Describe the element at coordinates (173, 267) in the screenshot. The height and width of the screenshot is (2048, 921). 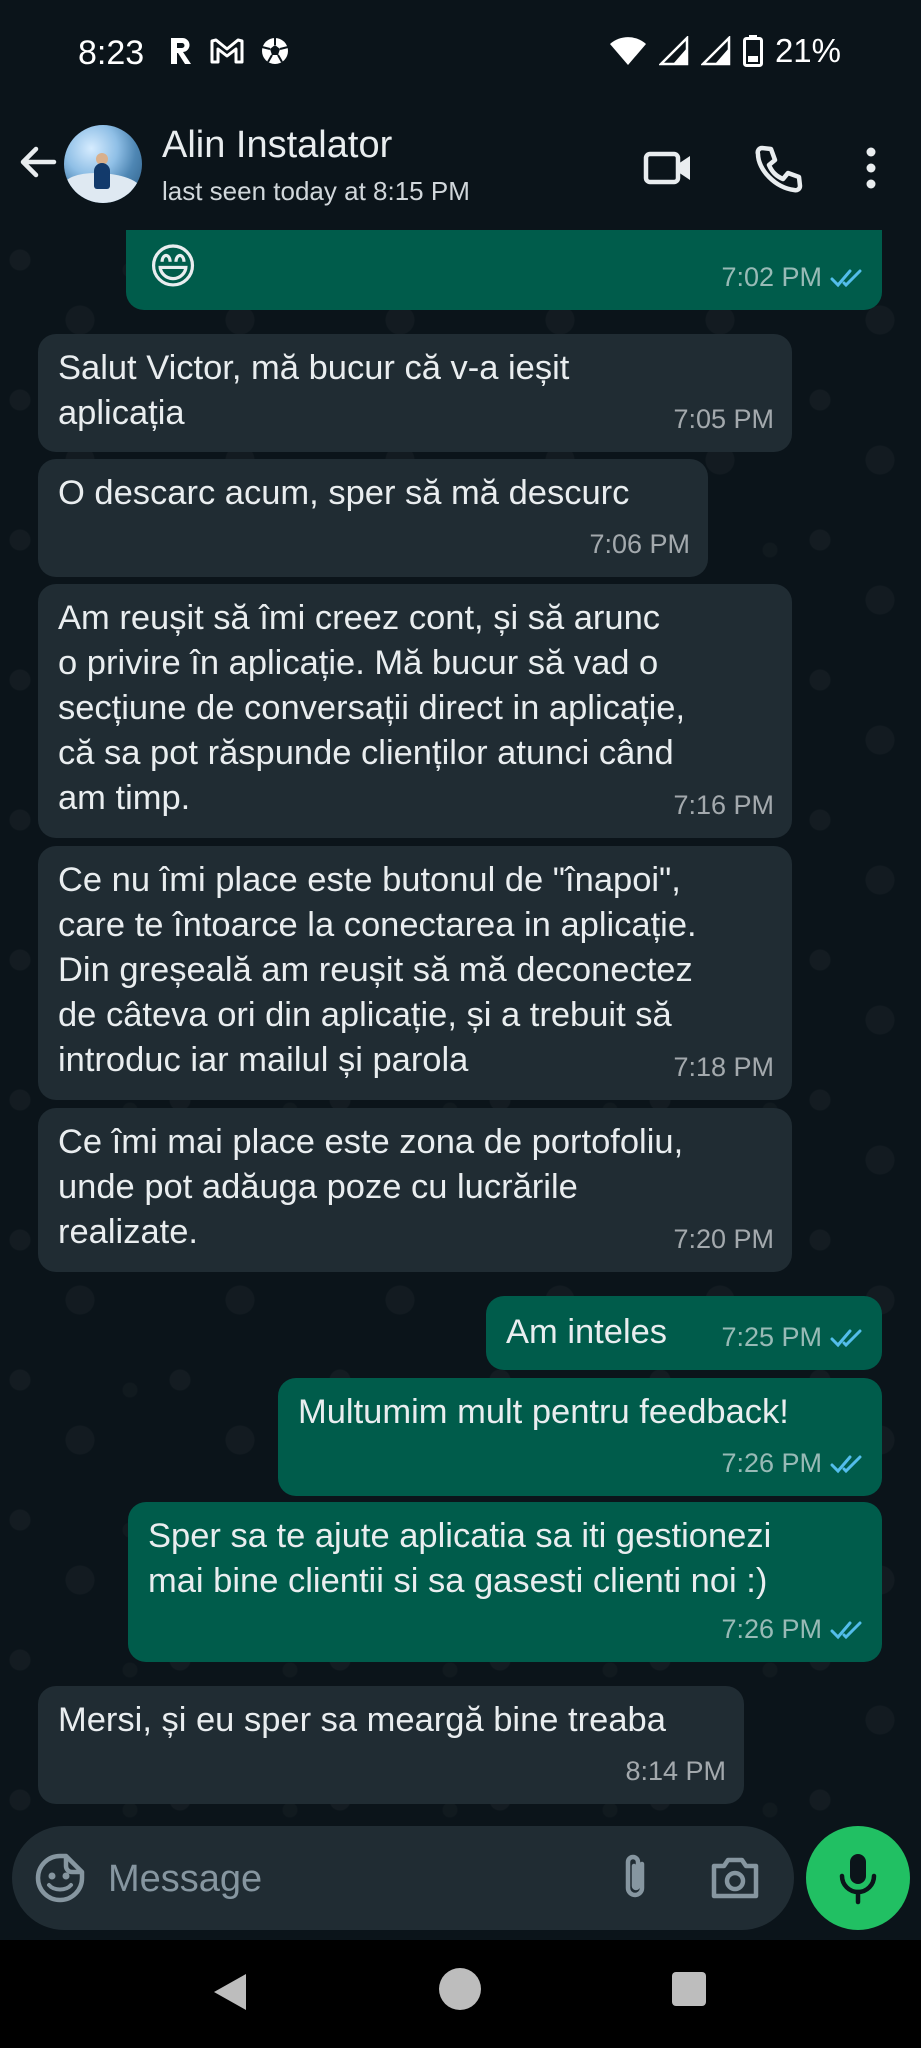
I see `message-text: 😄` at that location.